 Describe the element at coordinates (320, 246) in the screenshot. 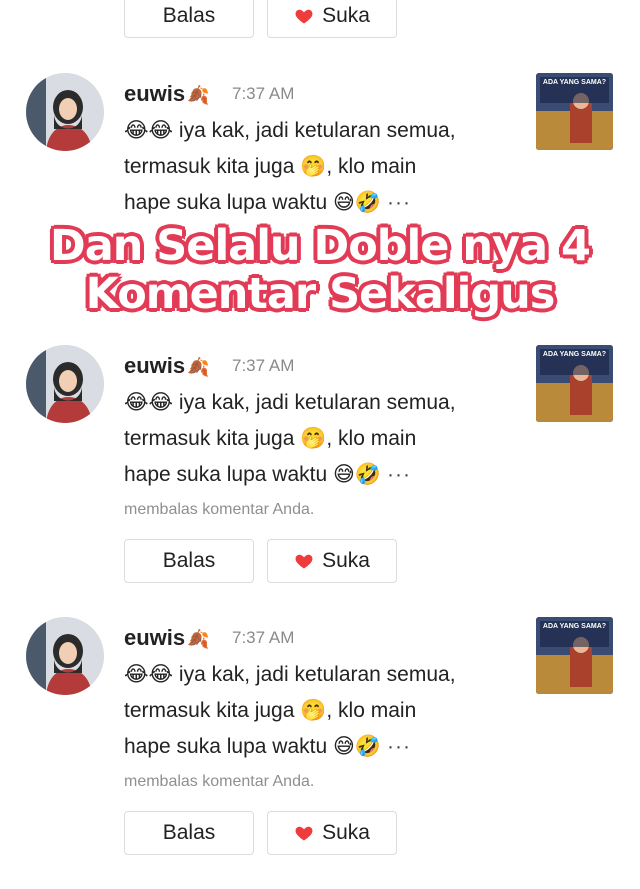

I see `overlay-line-1: Dan Selalu Doble nya 4` at that location.